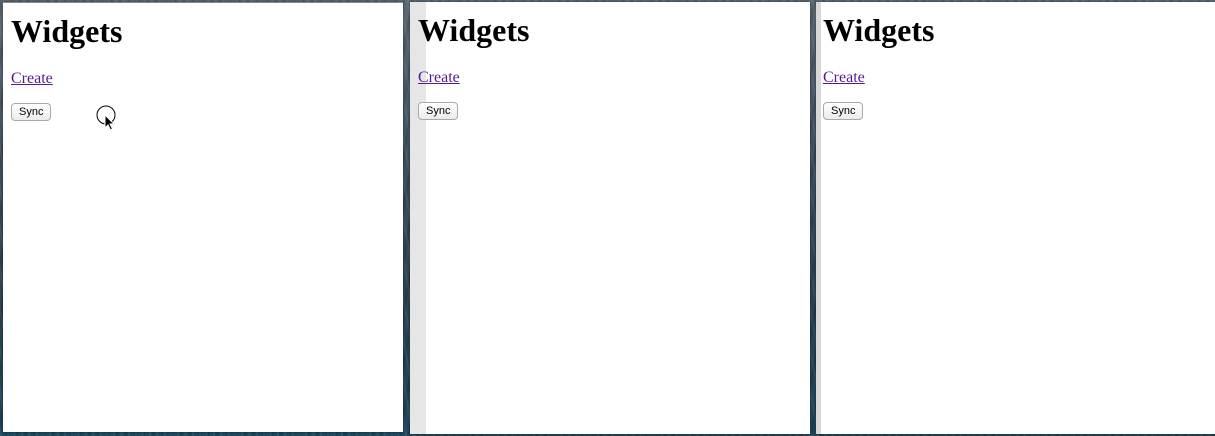  Describe the element at coordinates (818, 218) in the screenshot. I see `window-gutter` at that location.